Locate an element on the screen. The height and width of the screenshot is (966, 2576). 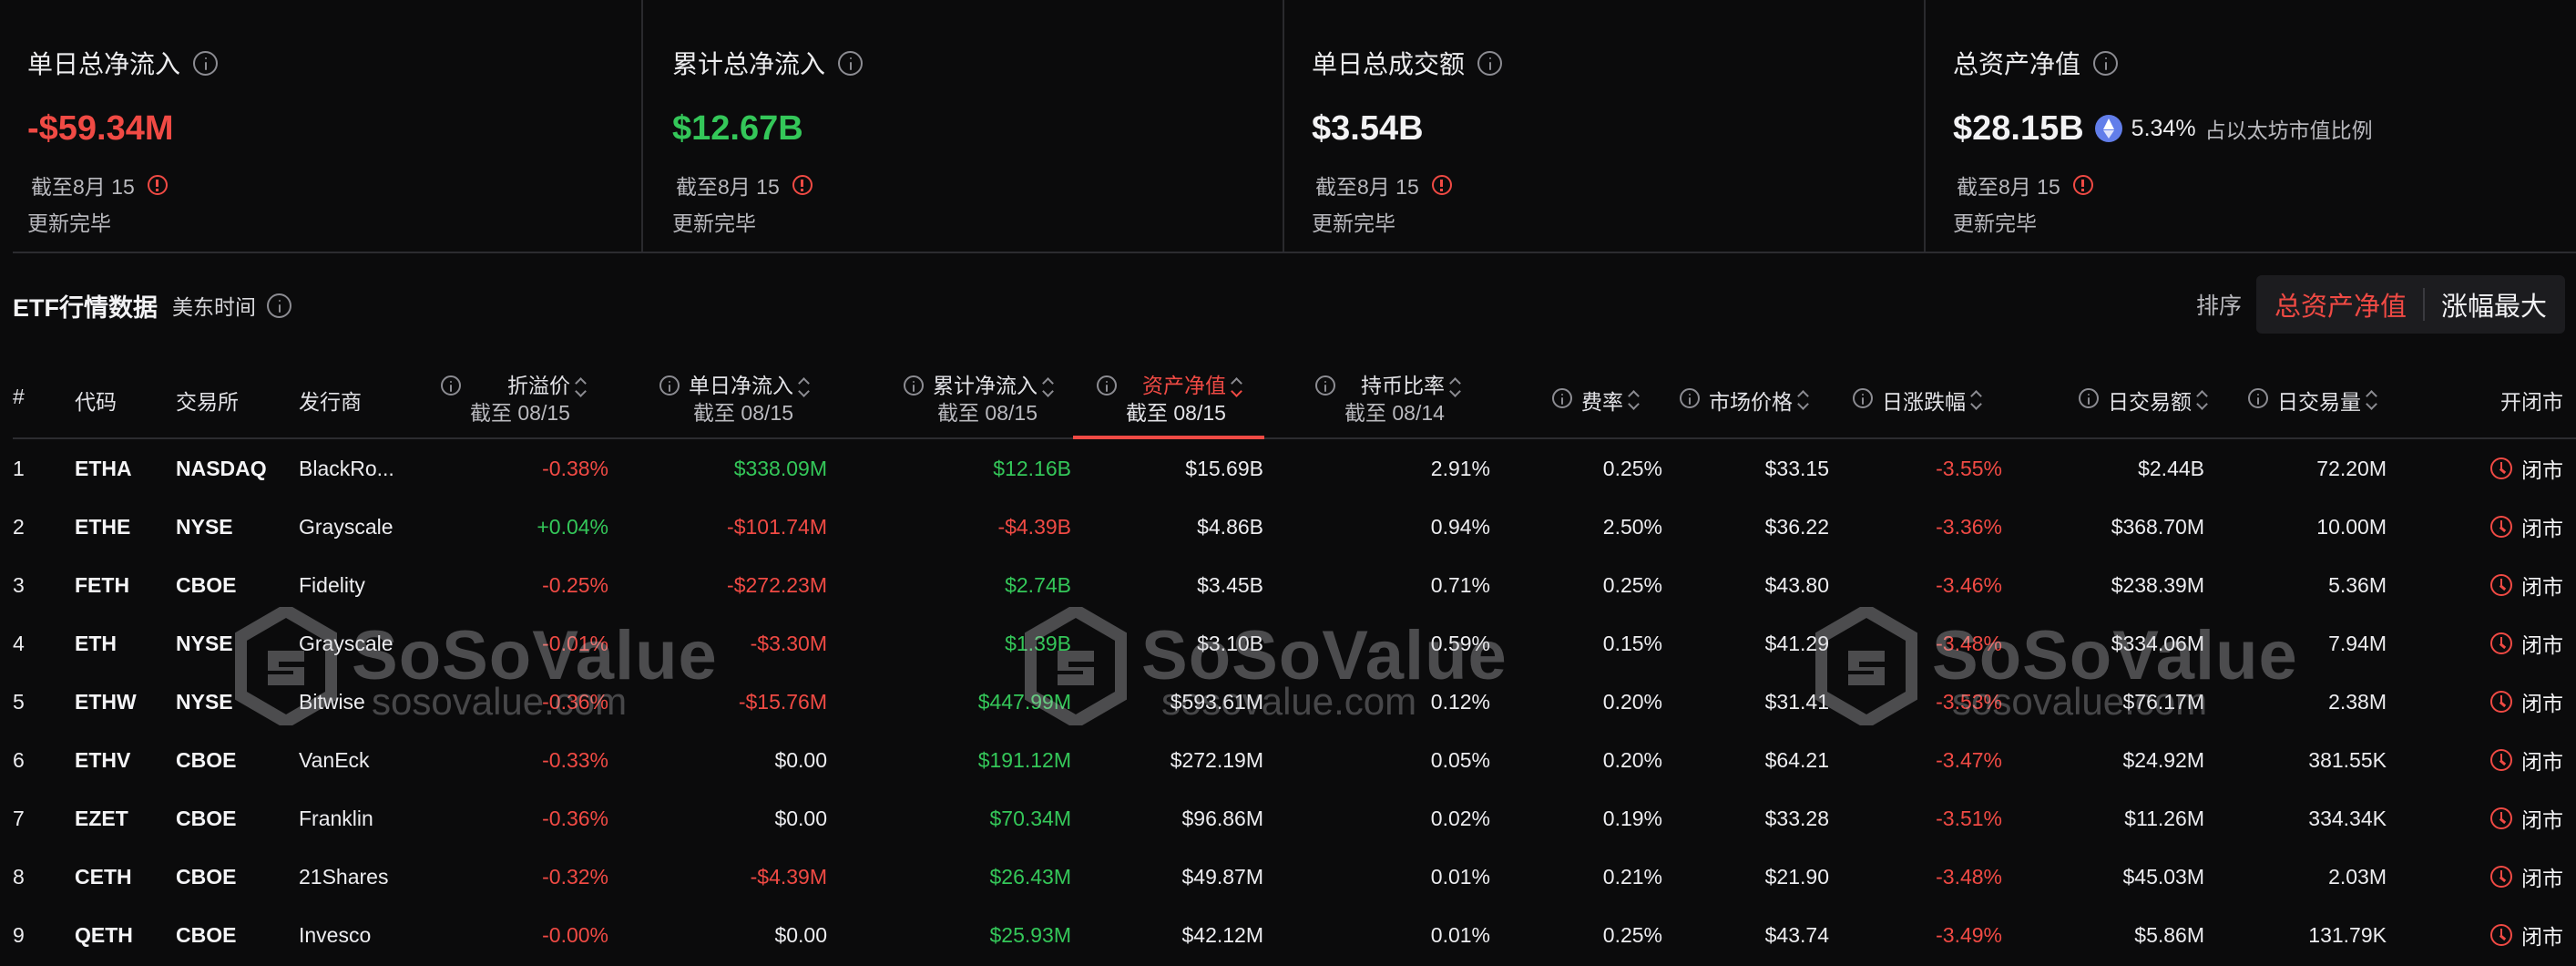
column-premium: 折溢价 截至 08/15 is located at coordinates (514, 399).